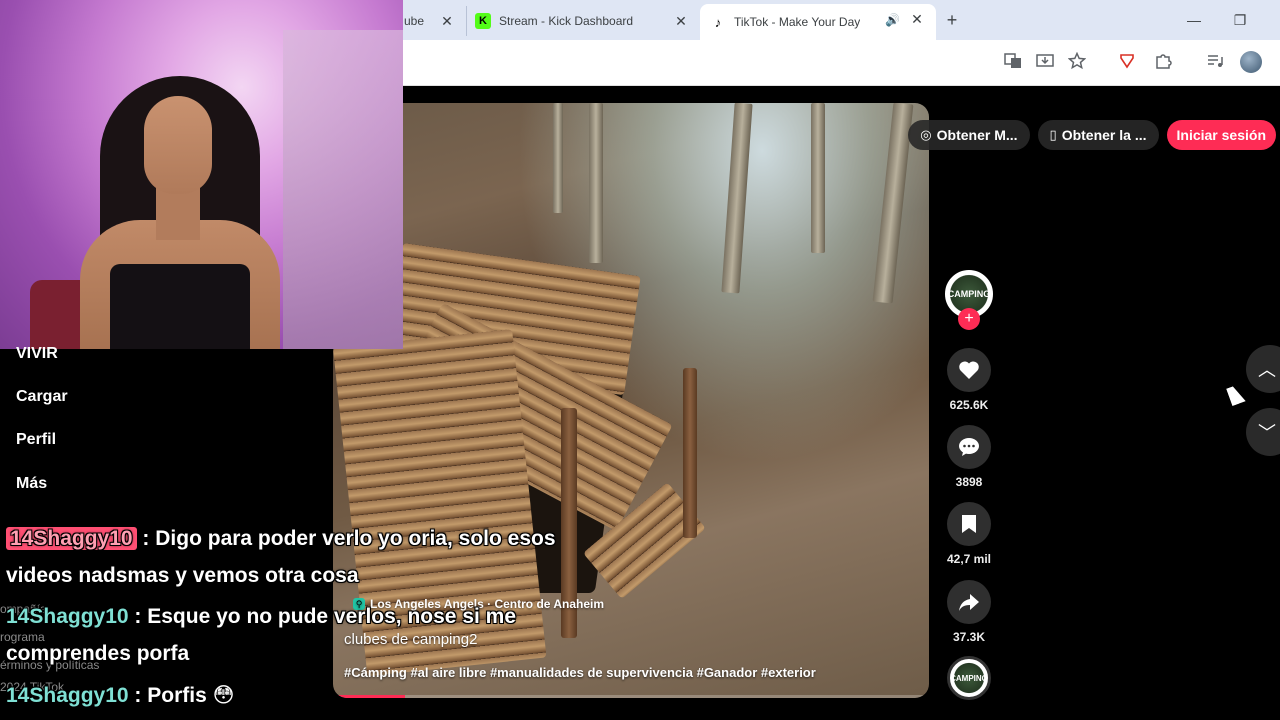 This screenshot has width=1280, height=720. Describe the element at coordinates (369, 696) in the screenshot. I see `video-progress-fill` at that location.